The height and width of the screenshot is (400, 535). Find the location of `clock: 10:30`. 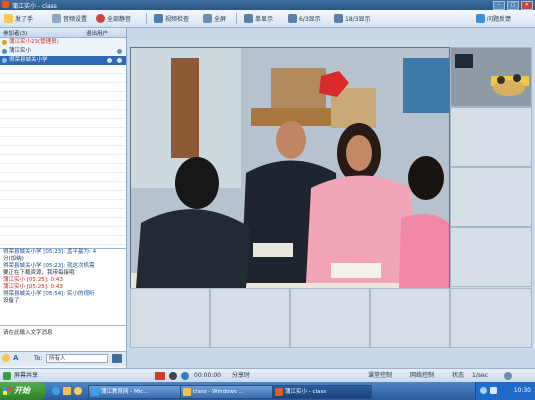

clock: 10:30 is located at coordinates (522, 390).